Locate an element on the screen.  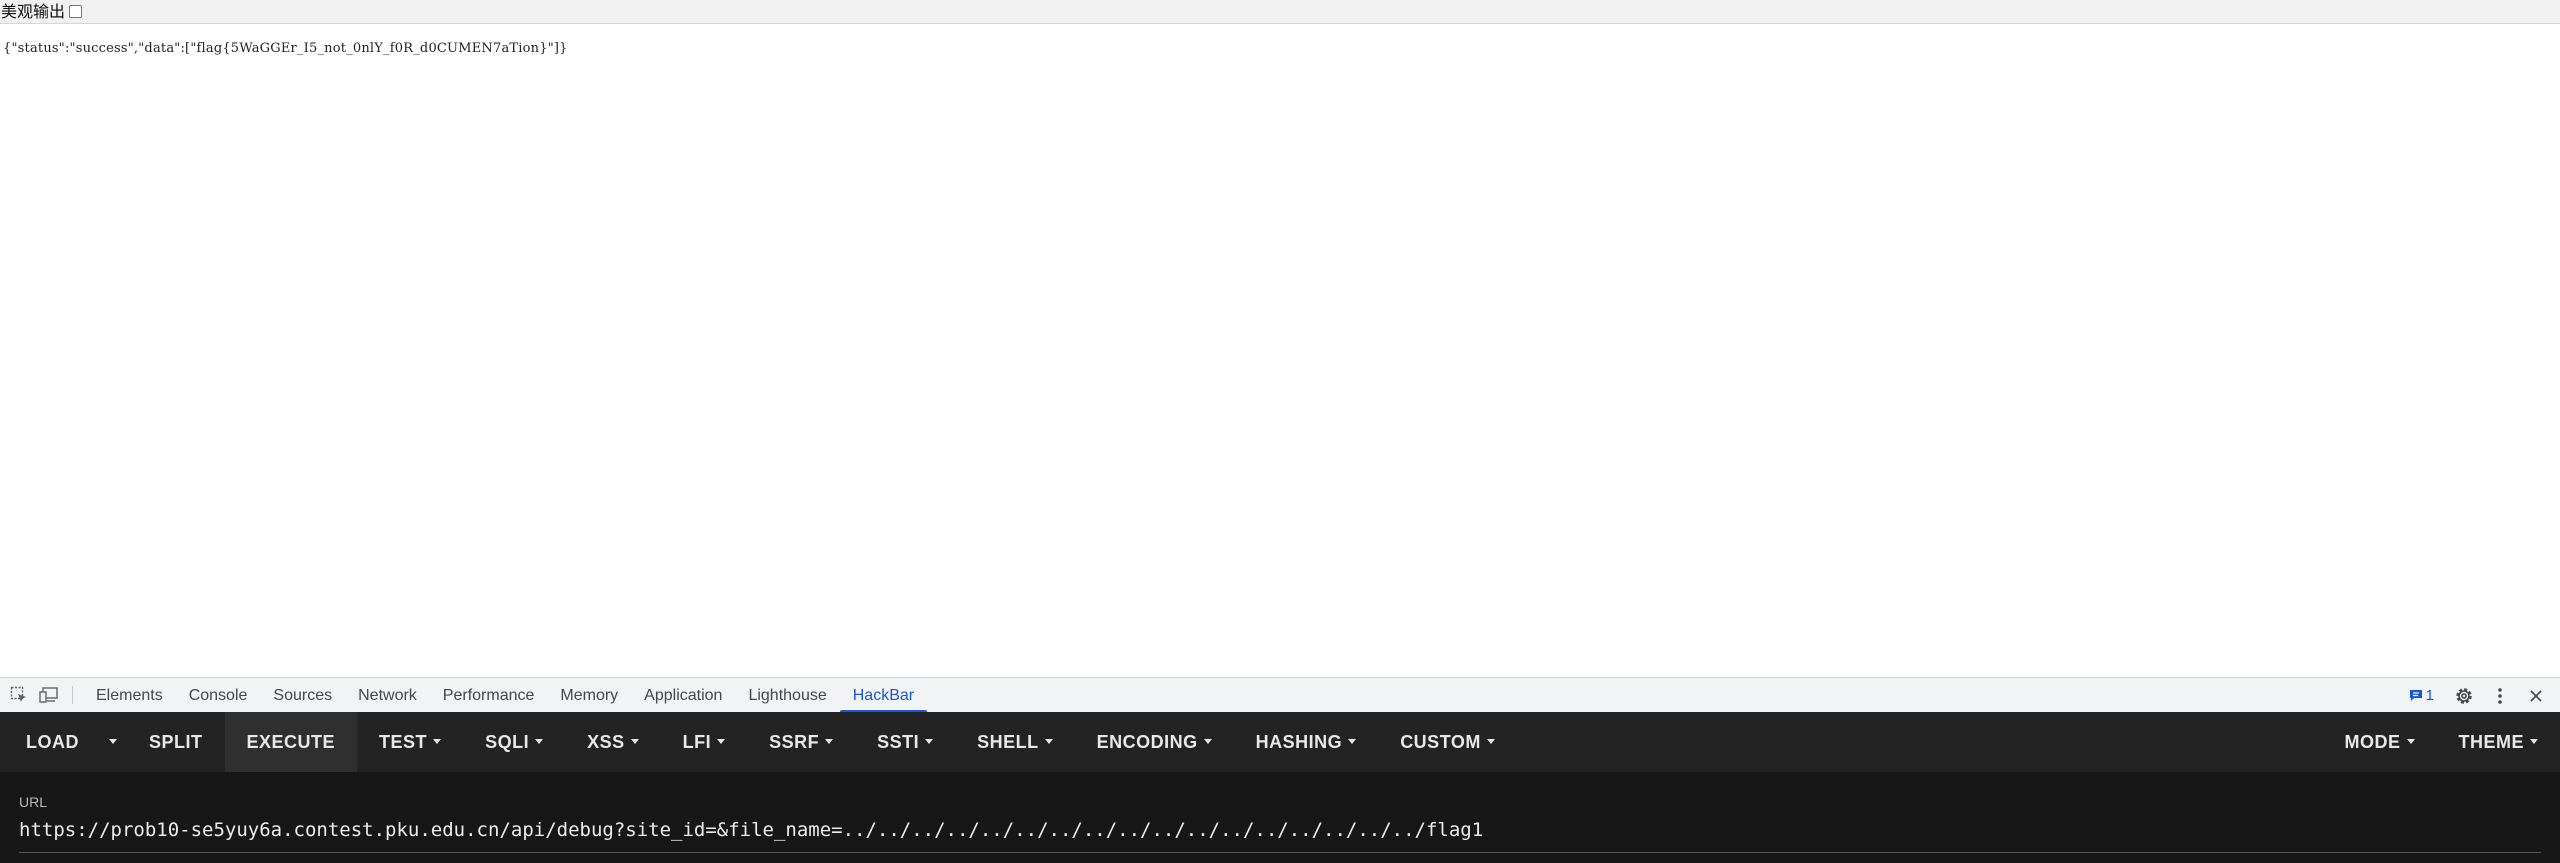
tab-sources: Sources is located at coordinates (302, 695).